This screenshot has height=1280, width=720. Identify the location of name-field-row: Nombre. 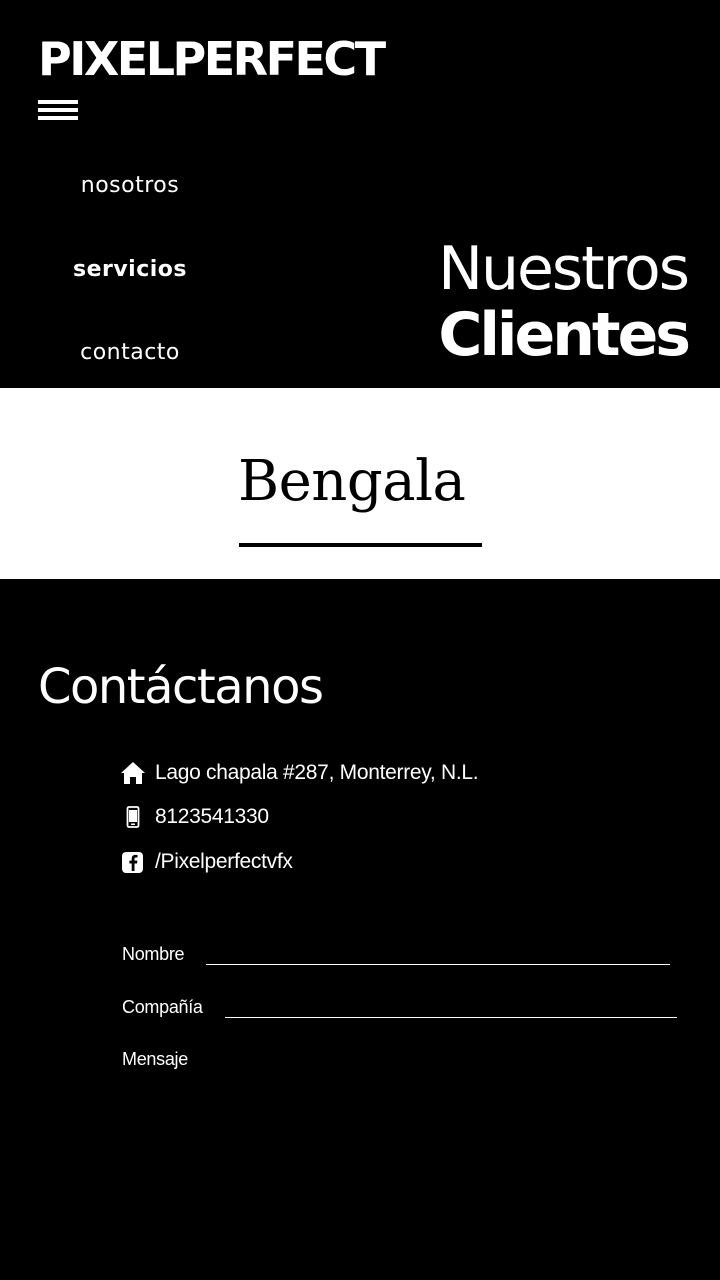
(396, 955).